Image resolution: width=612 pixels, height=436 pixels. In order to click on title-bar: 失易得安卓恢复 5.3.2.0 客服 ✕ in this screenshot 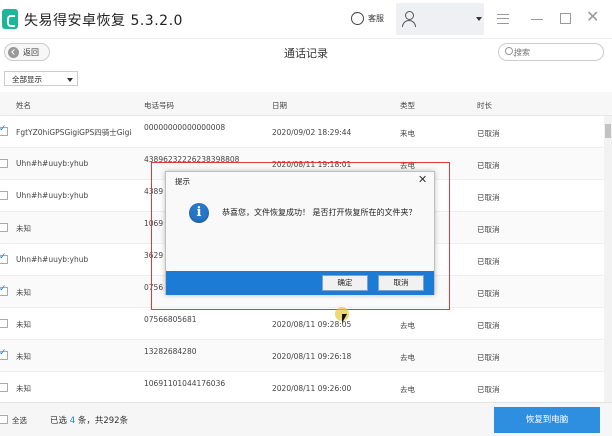, I will do `click(306, 19)`.